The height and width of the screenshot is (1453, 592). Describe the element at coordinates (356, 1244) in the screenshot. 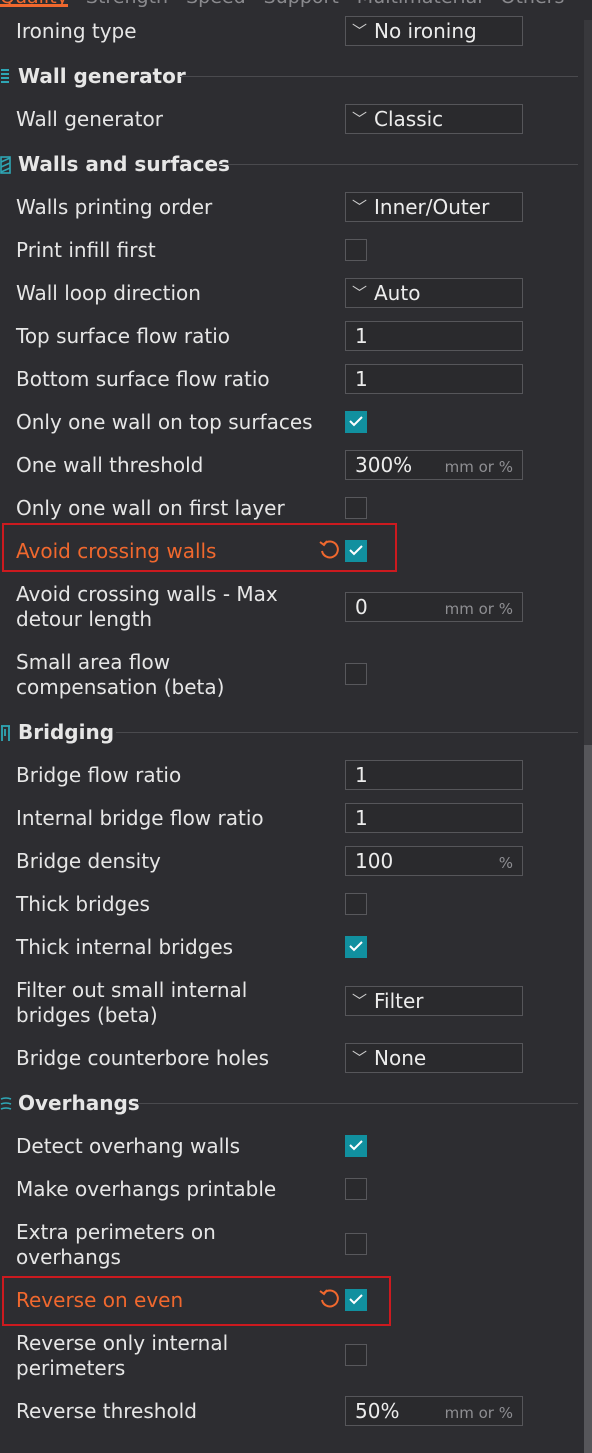

I see `extra-perimeters-overhangs-checkbox` at that location.